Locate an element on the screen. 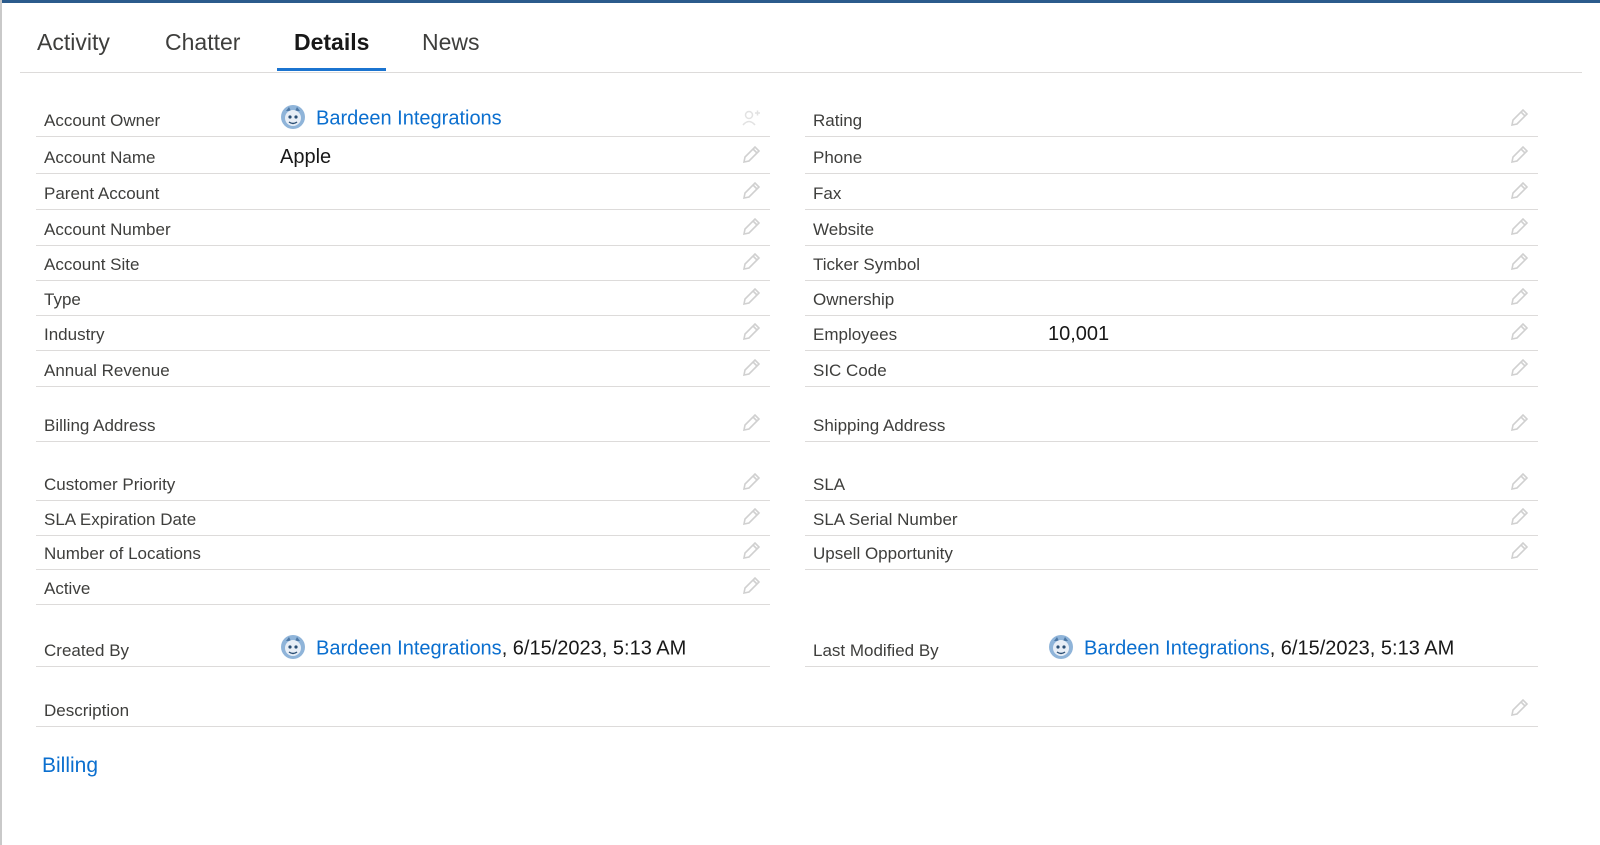 Image resolution: width=1600 pixels, height=845 pixels. field-label: Annual Revenue is located at coordinates (107, 370).